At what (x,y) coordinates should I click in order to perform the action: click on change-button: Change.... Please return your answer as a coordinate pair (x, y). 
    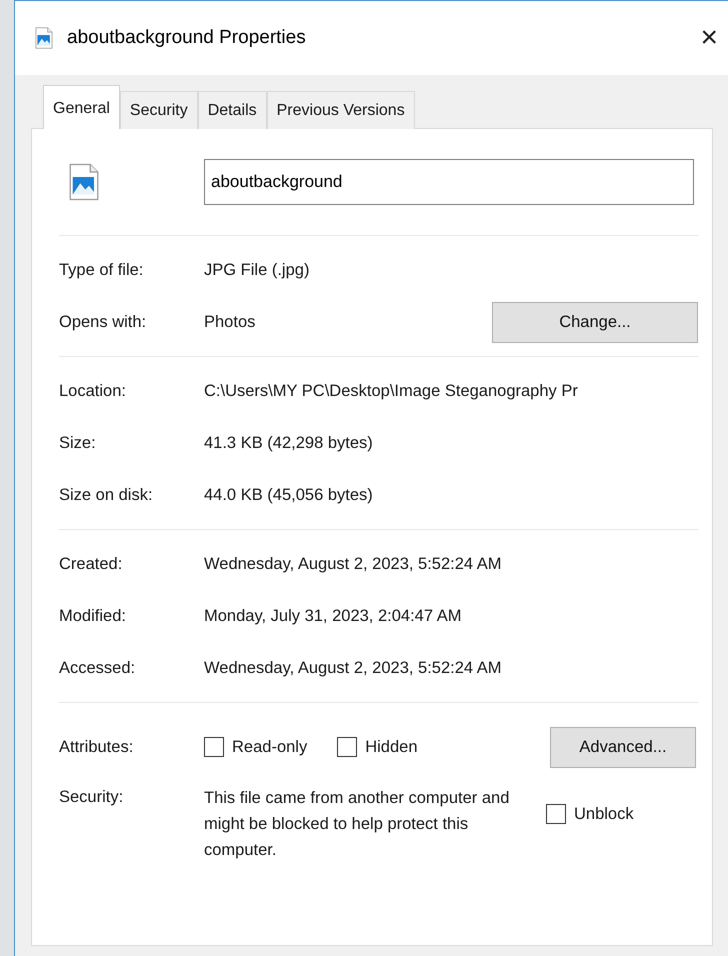
    Looking at the image, I should click on (595, 322).